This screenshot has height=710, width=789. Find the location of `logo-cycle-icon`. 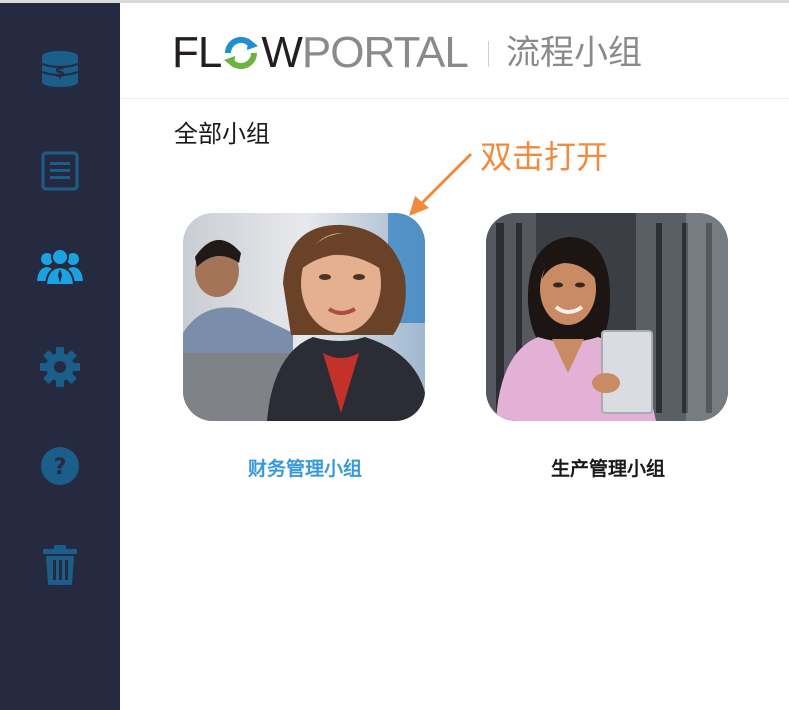

logo-cycle-icon is located at coordinates (241, 53).